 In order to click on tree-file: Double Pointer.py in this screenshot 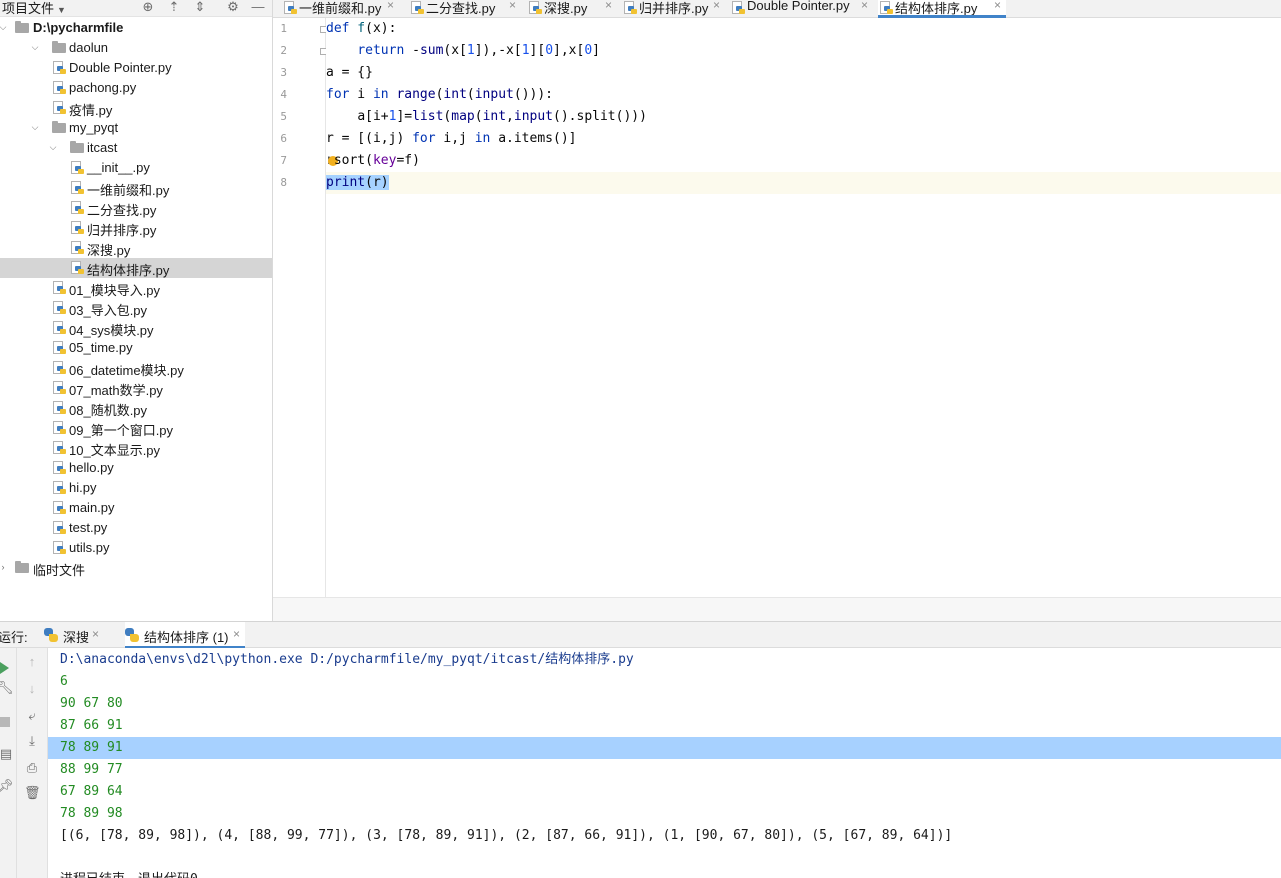, I will do `click(136, 68)`.